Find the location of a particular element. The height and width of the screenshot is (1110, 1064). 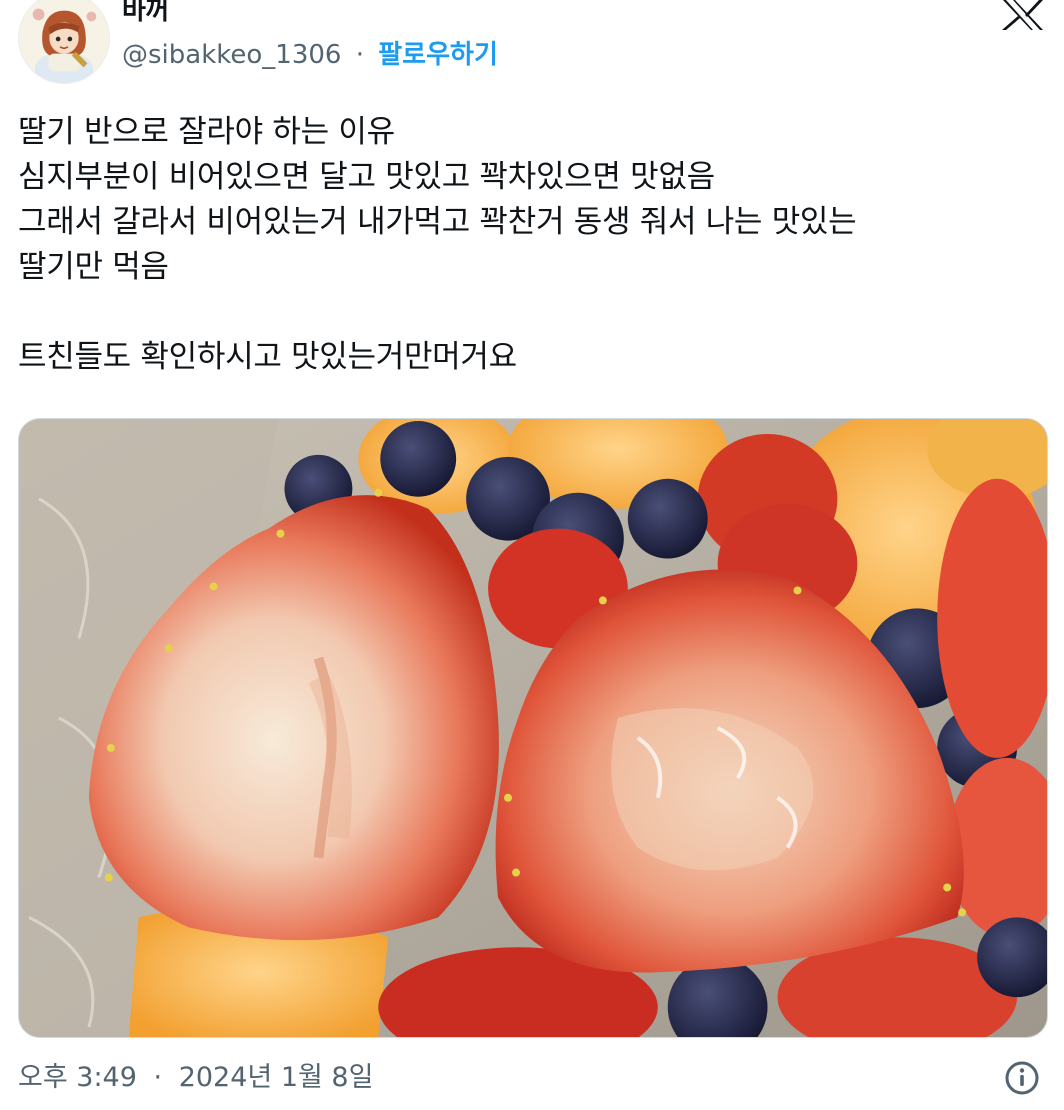

x-logo-icon is located at coordinates (1023, 16).